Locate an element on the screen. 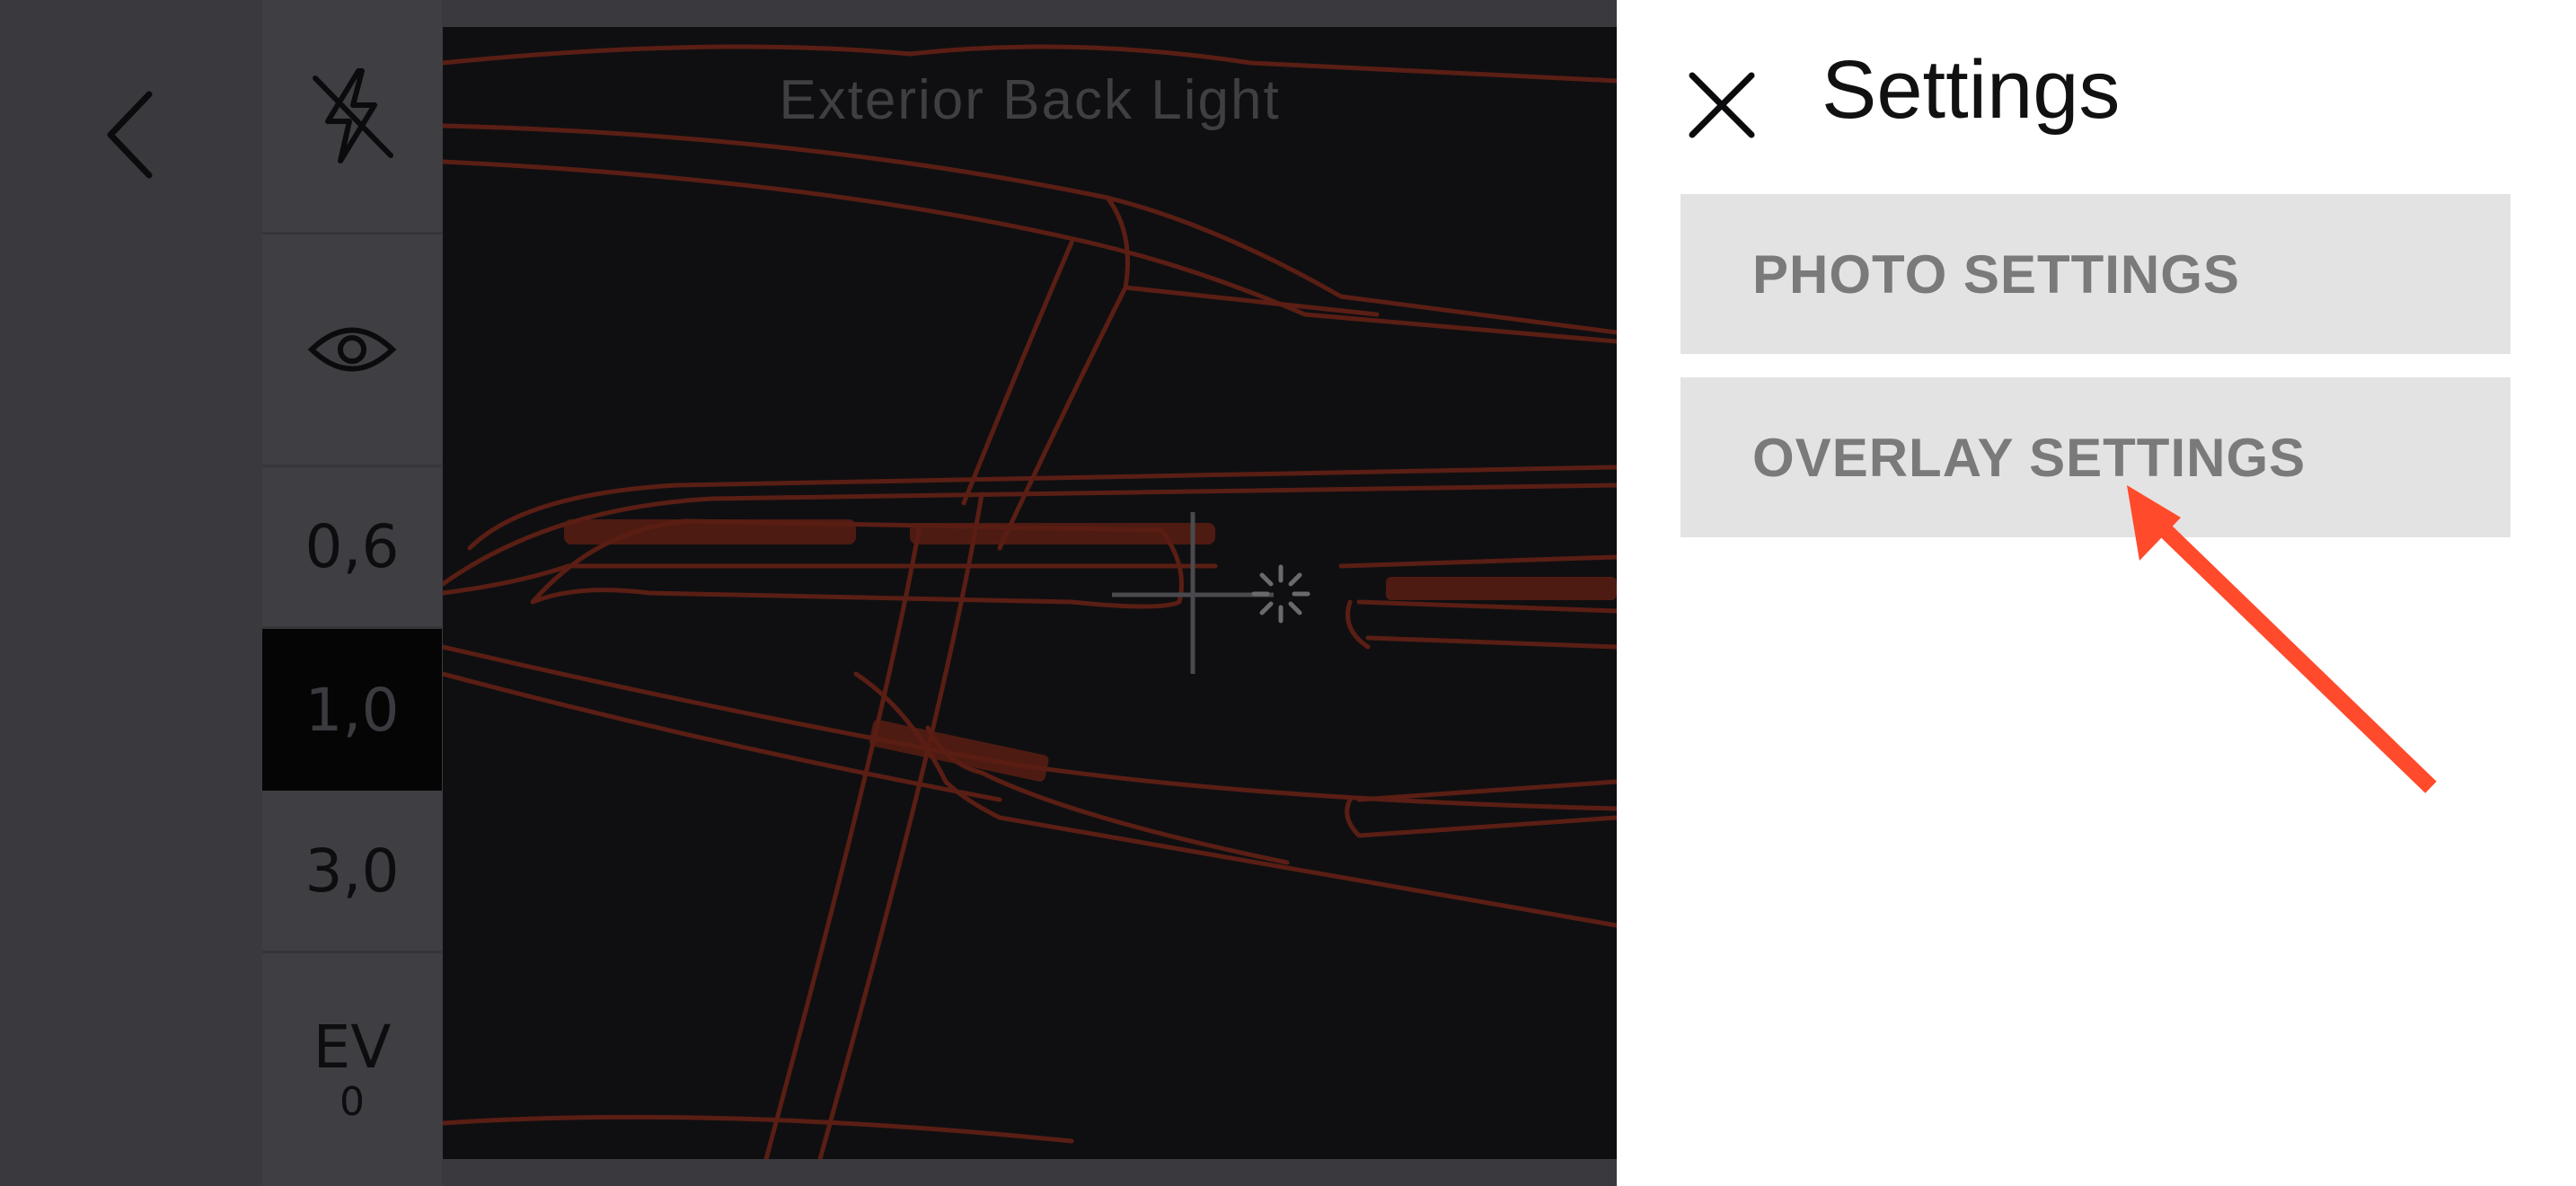 This screenshot has width=2576, height=1186. ev-label: EV is located at coordinates (352, 1047).